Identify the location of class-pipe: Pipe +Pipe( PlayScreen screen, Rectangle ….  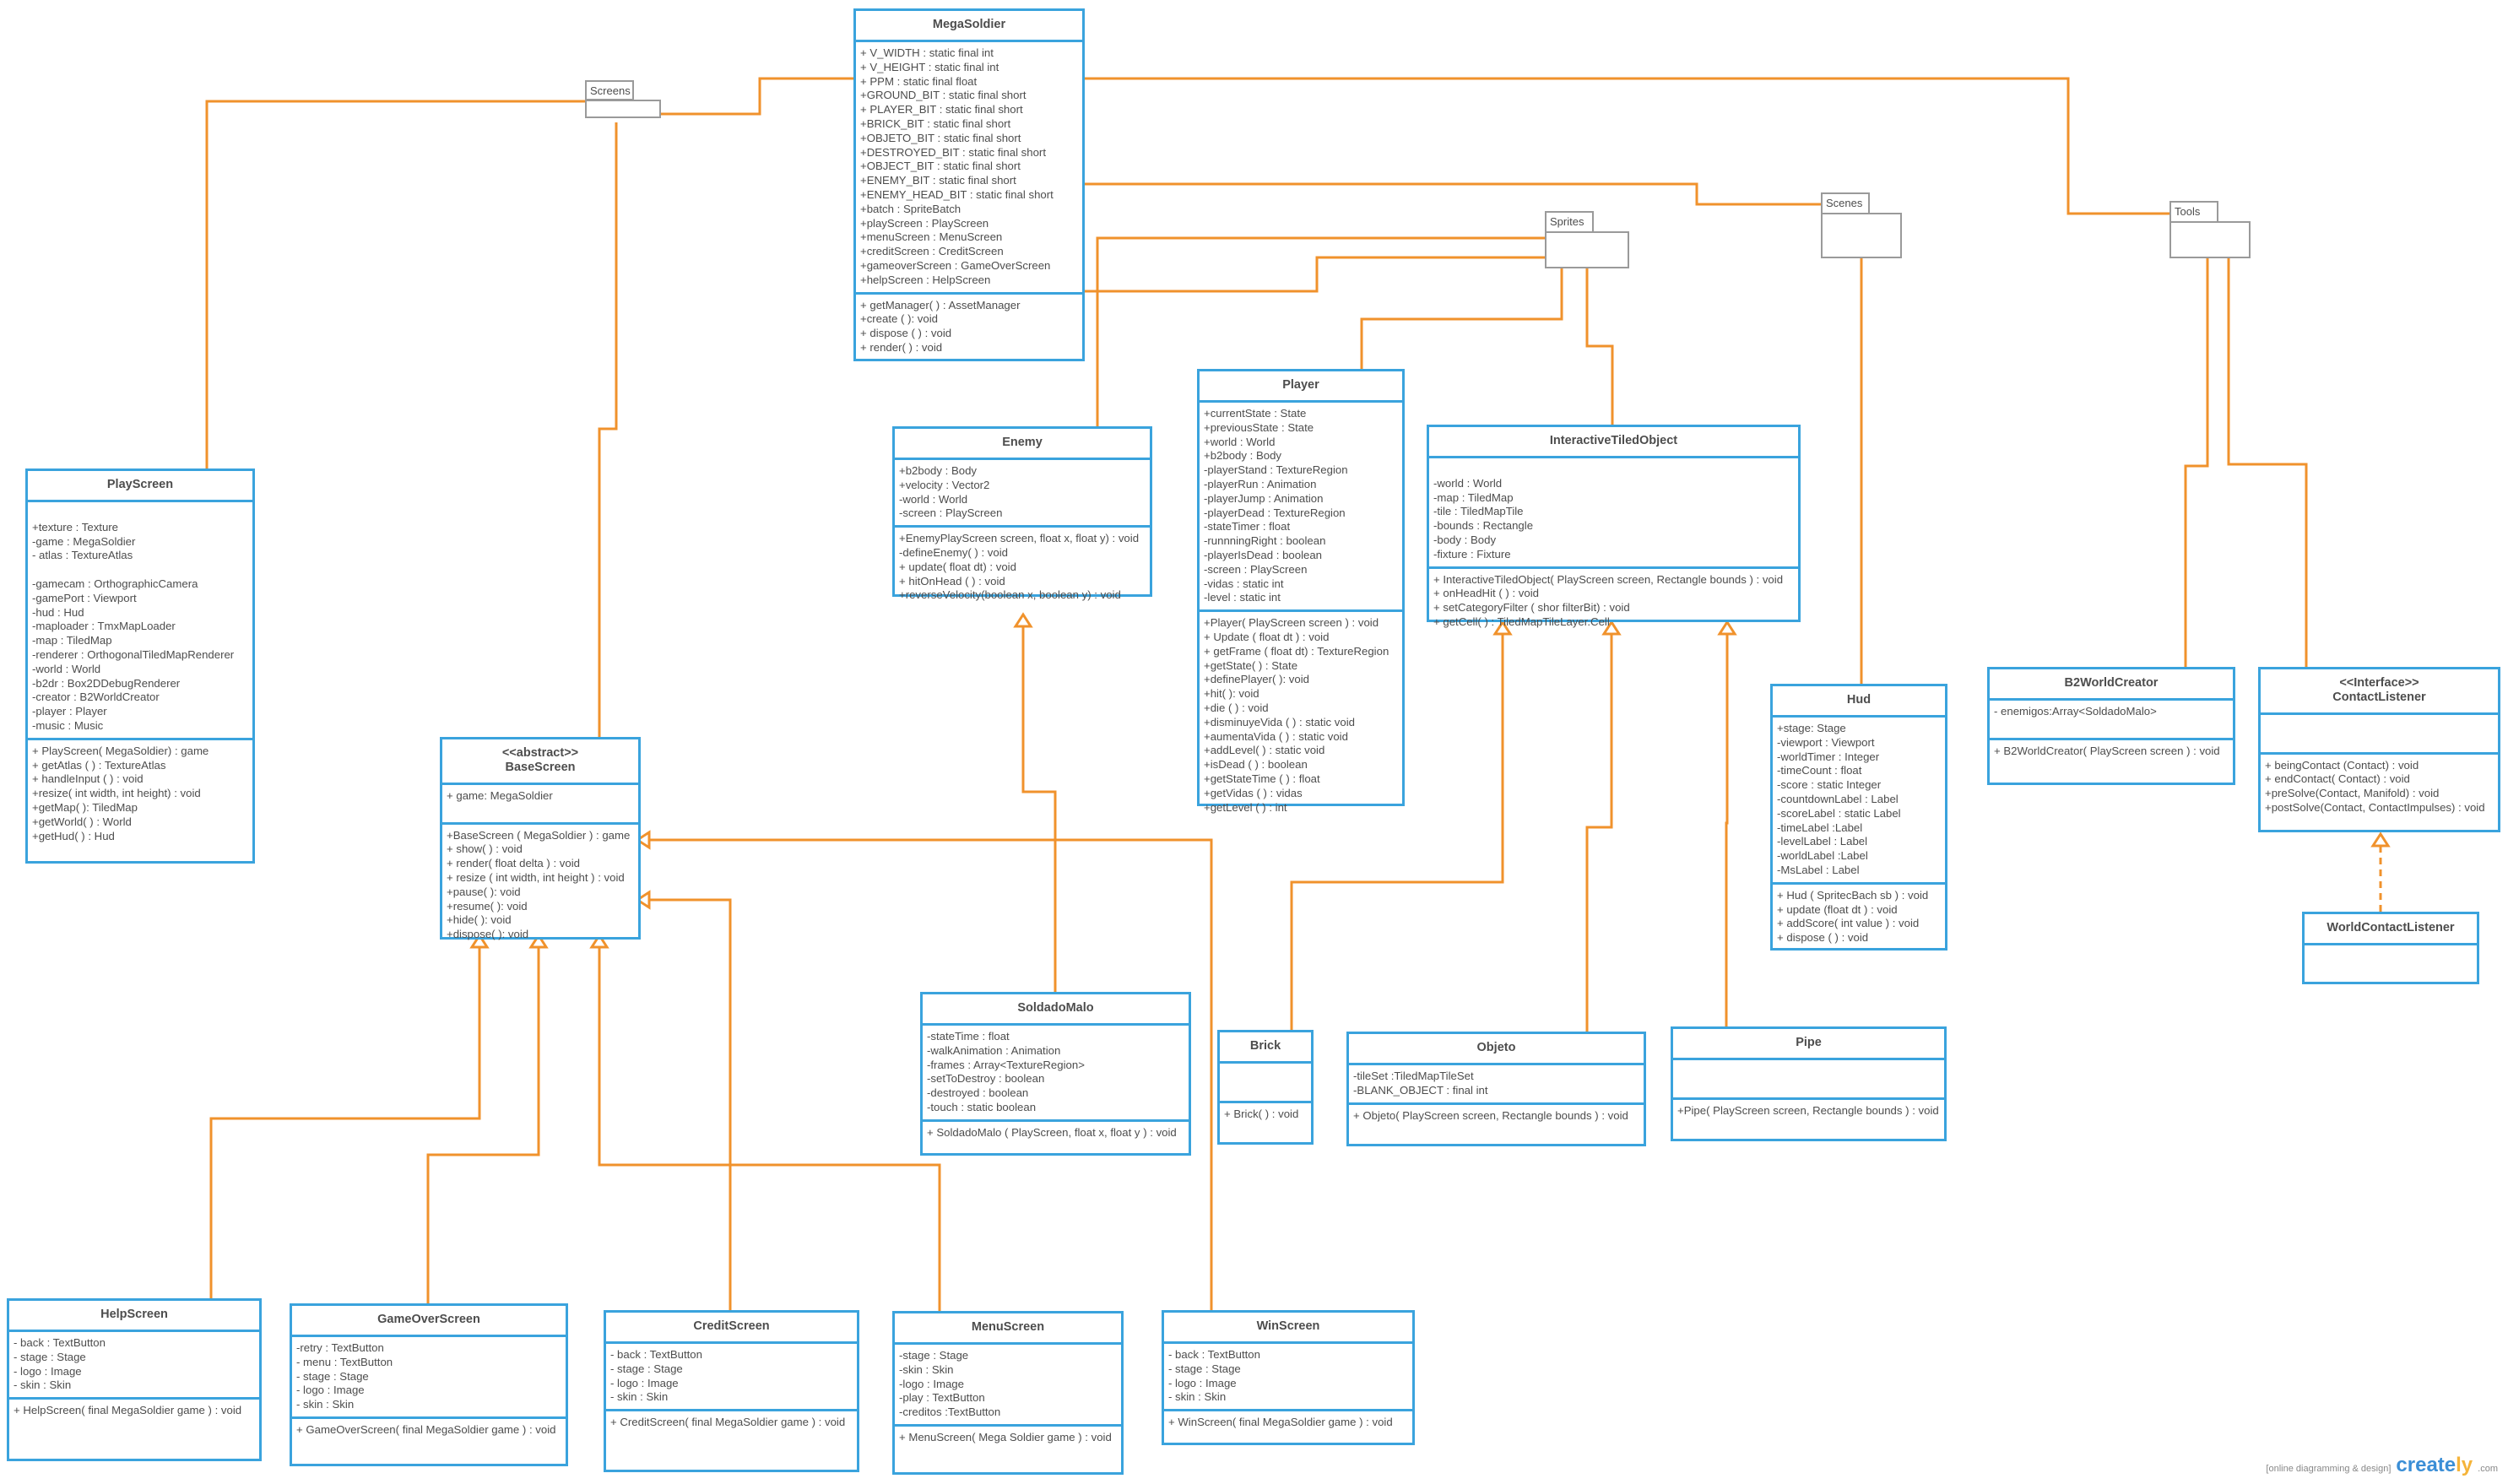
(1809, 1083).